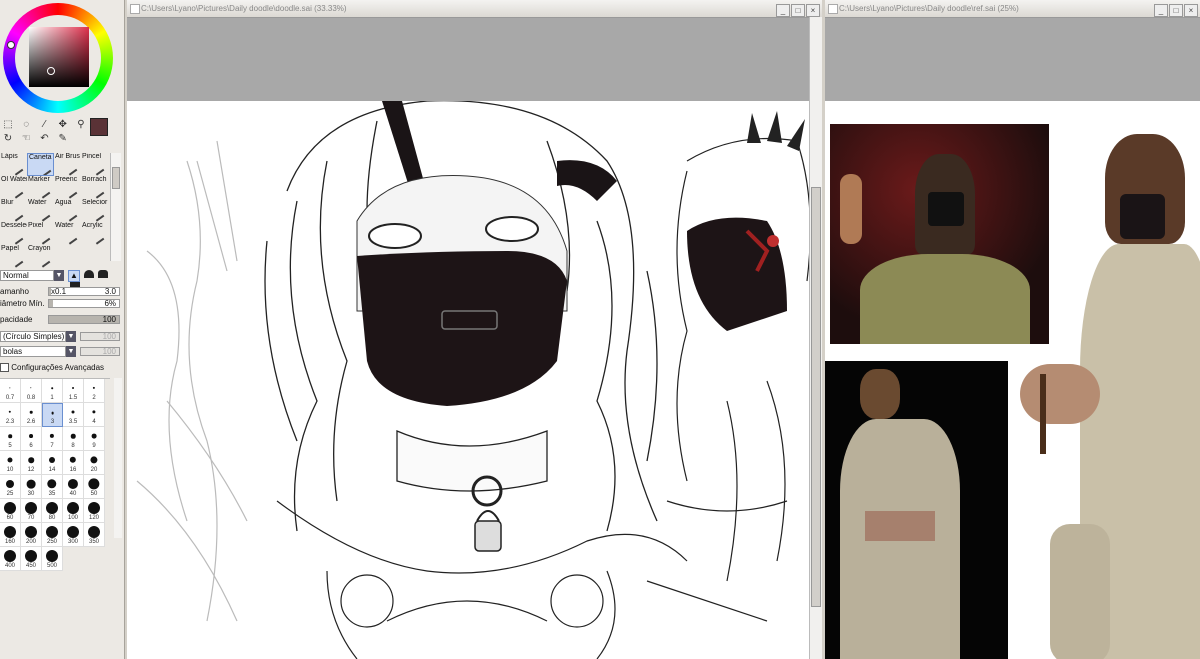 The image size is (1200, 659). Describe the element at coordinates (52, 559) in the screenshot. I see `brush-size-cell: 500` at that location.